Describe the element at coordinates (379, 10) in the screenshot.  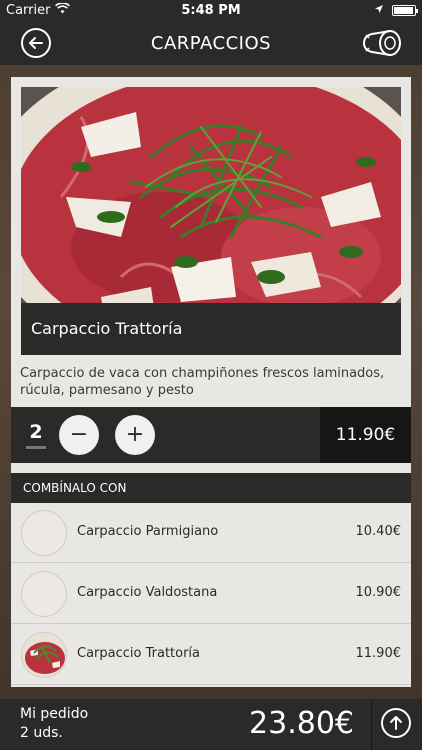
I see `location-arrow-icon` at that location.